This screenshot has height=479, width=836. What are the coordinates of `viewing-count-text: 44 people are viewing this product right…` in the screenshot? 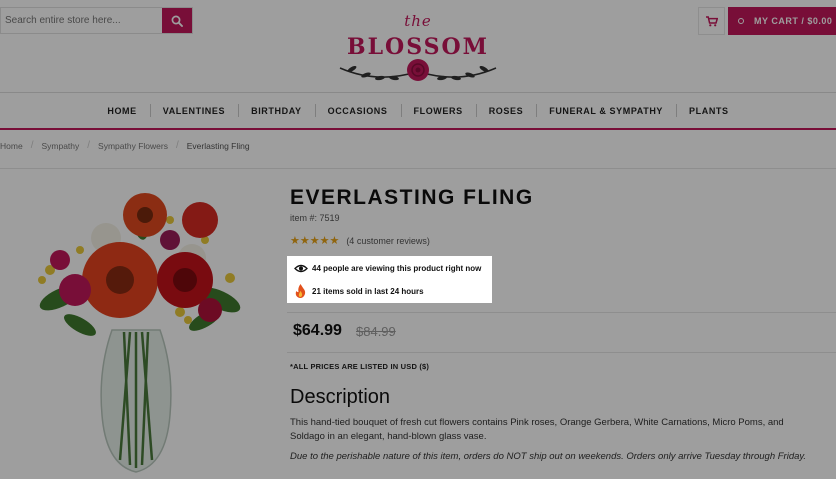 It's located at (397, 268).